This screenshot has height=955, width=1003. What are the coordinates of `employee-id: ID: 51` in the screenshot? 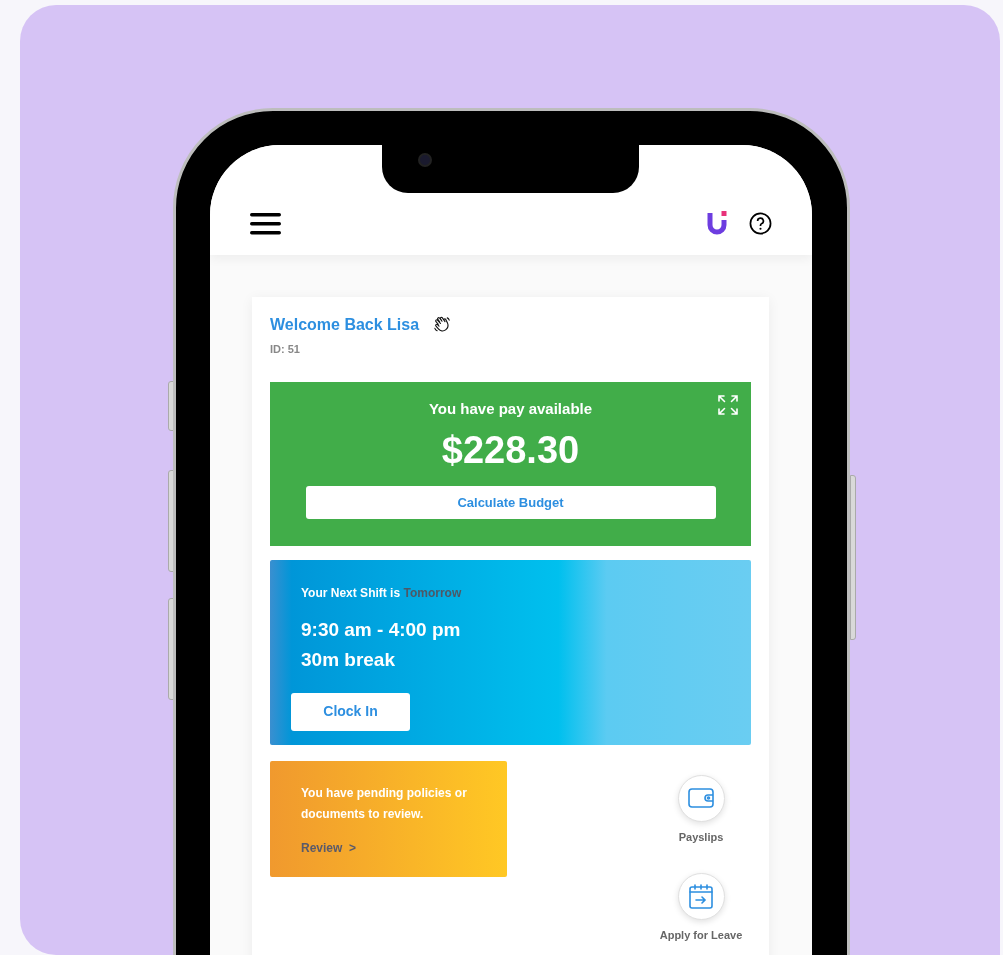 It's located at (285, 349).